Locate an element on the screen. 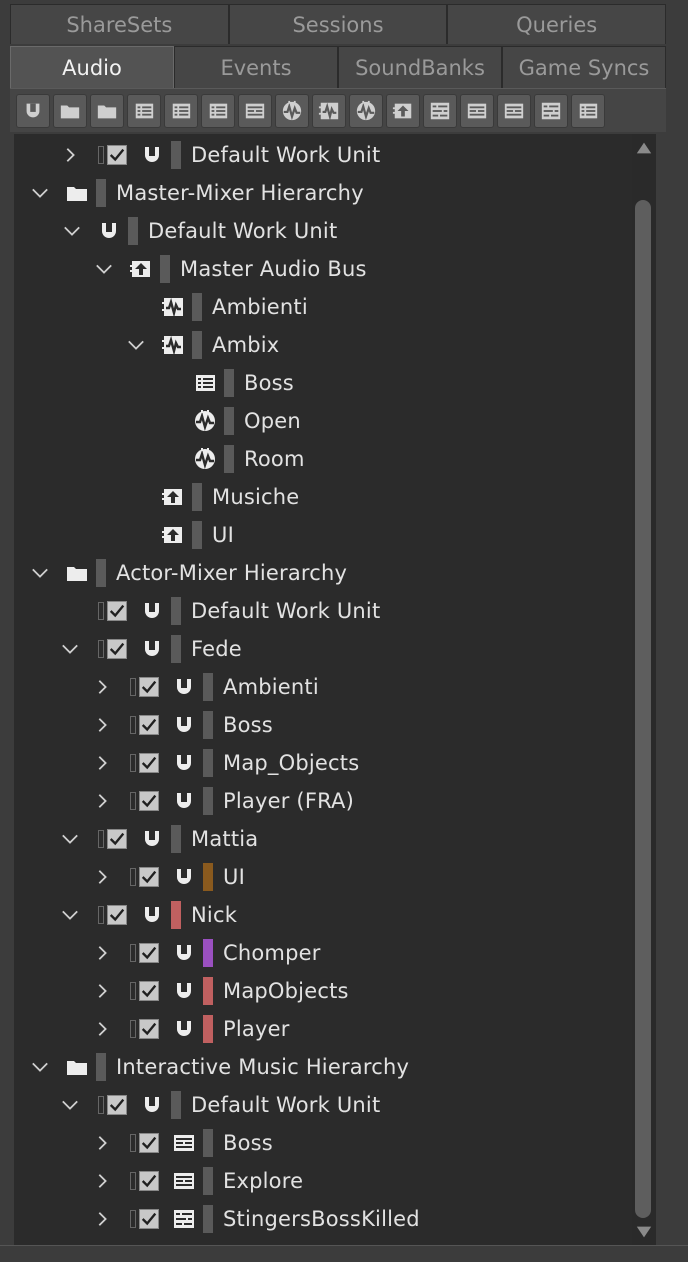 Image resolution: width=688 pixels, height=1262 pixels. tab-queries: Queries is located at coordinates (557, 24).